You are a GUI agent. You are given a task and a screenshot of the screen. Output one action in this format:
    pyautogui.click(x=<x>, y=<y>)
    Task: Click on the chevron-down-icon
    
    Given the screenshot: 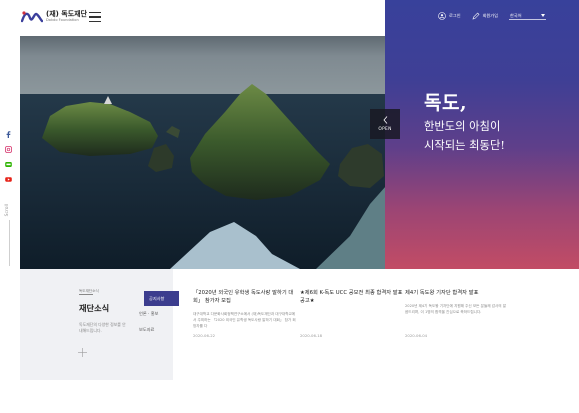 What is the action you would take?
    pyautogui.click(x=542, y=15)
    